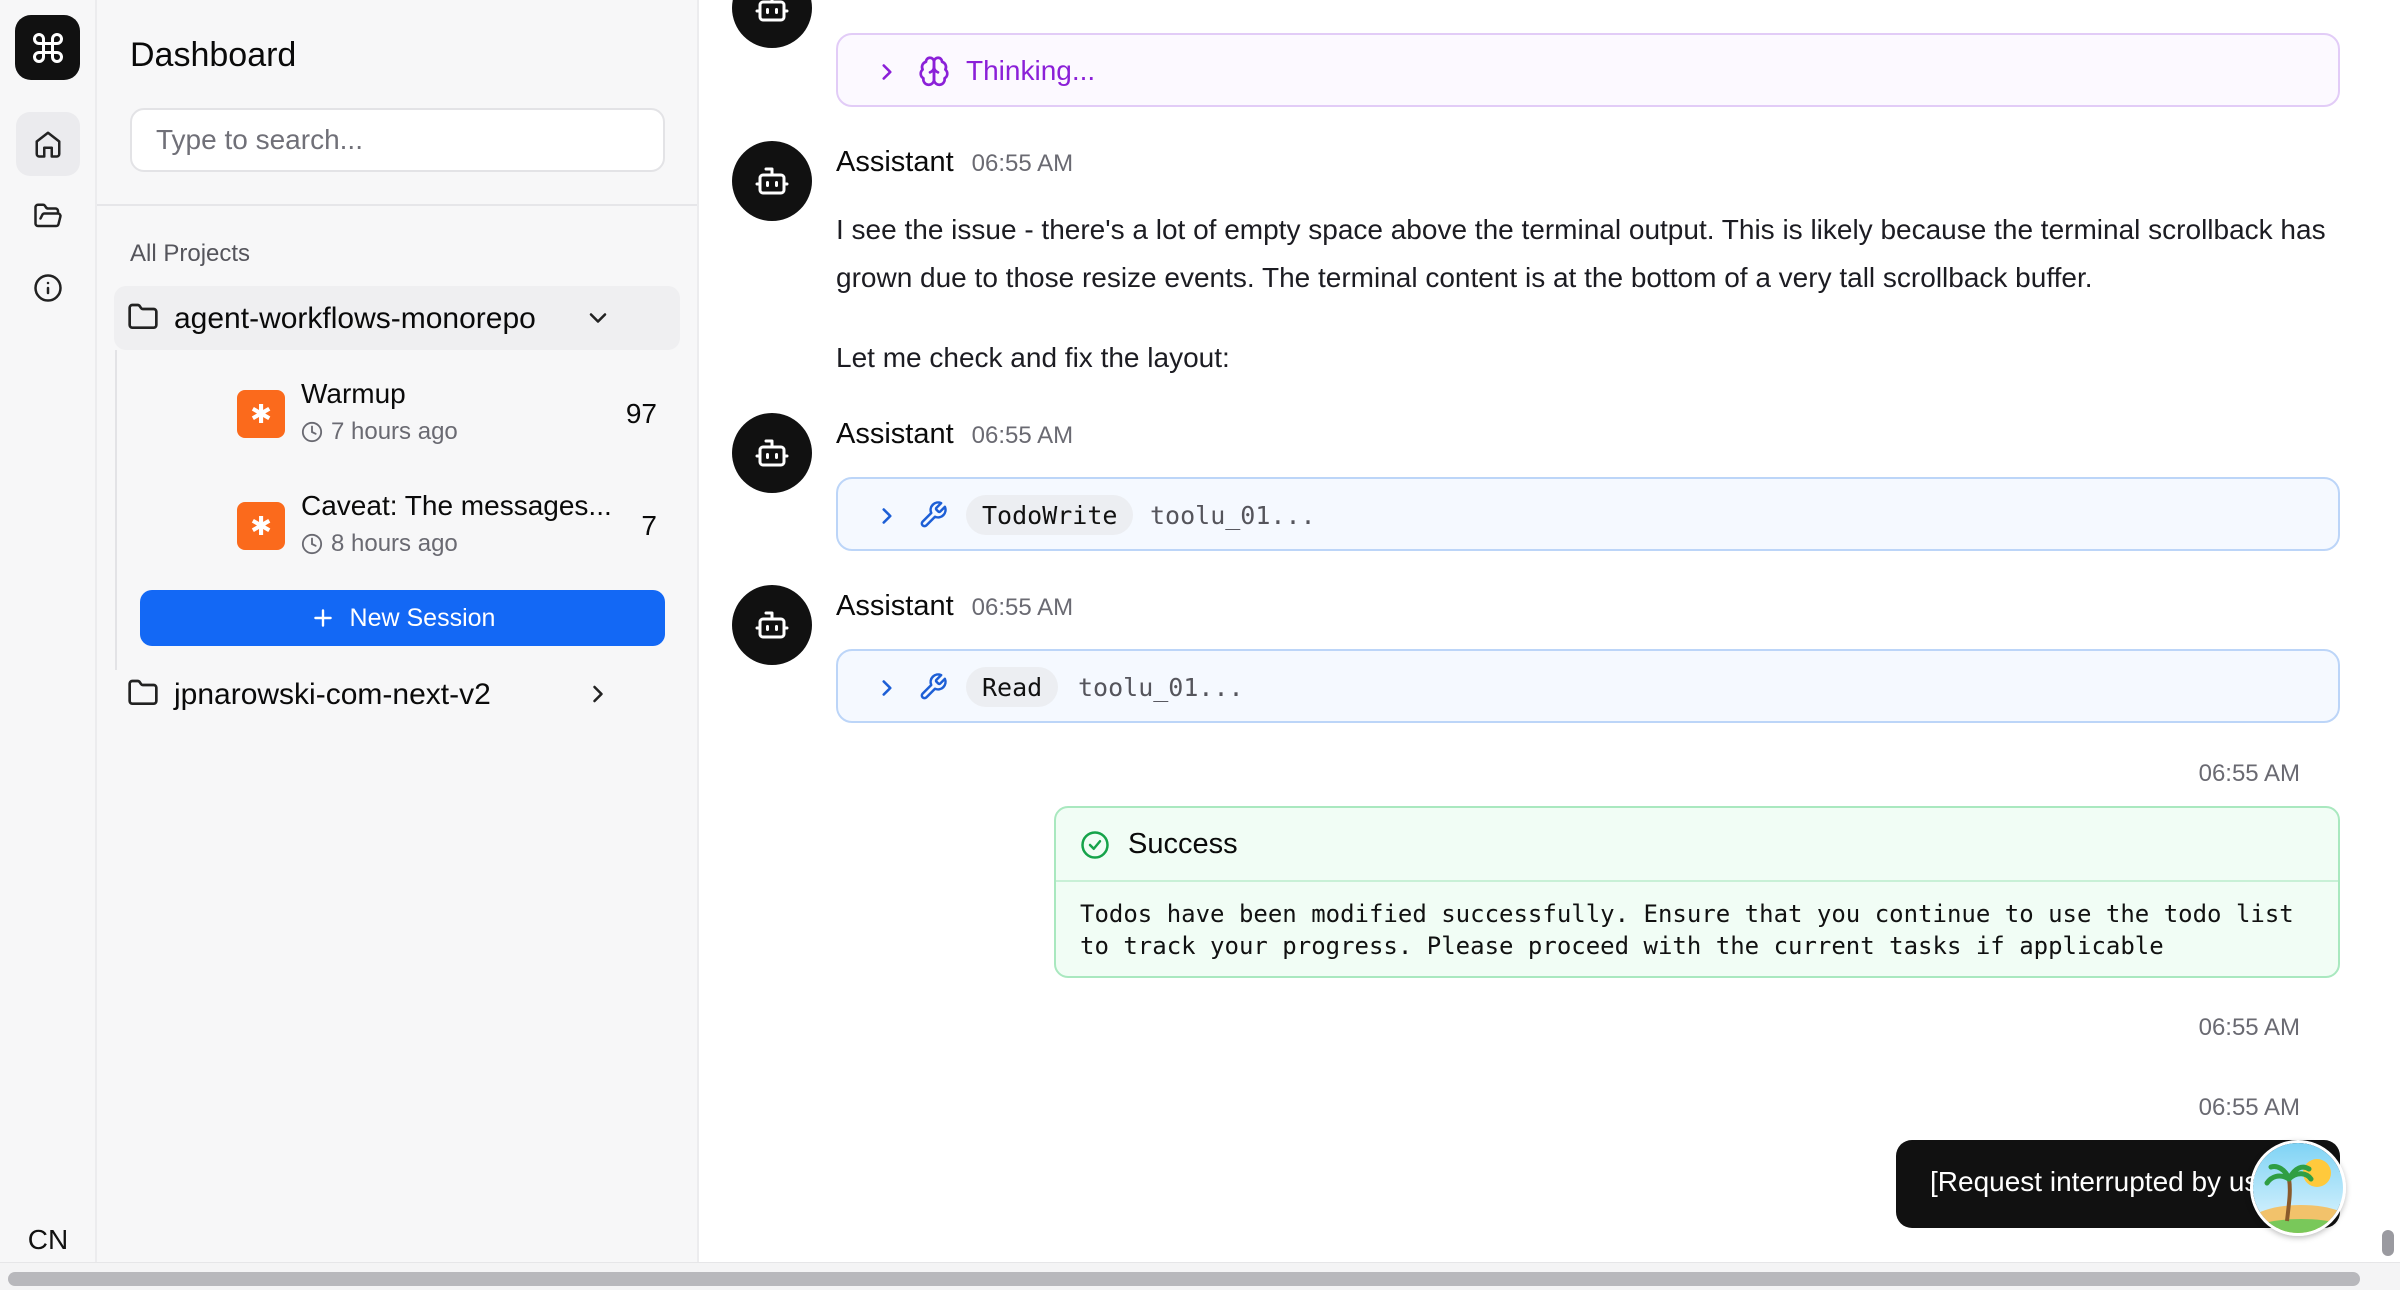 The width and height of the screenshot is (2400, 1290). Describe the element at coordinates (332, 694) in the screenshot. I see `project-name: jpnarowski-com-next-v2` at that location.